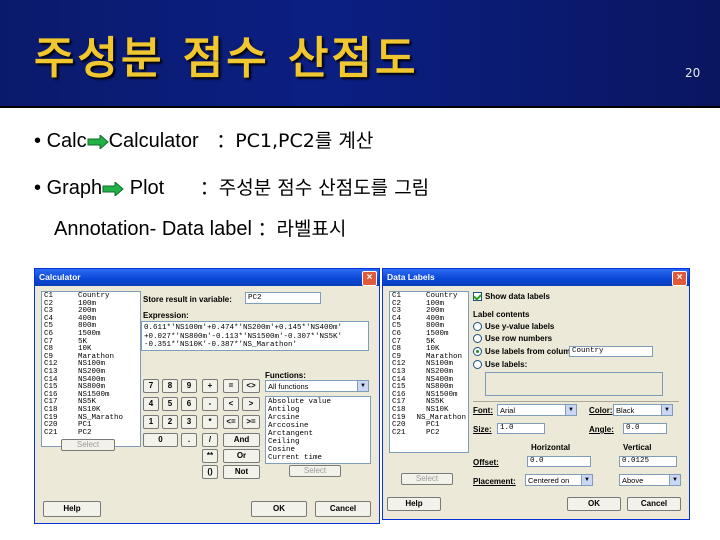  What do you see at coordinates (302, 229) in the screenshot?
I see `annotation-description: ：라벨표시` at bounding box center [302, 229].